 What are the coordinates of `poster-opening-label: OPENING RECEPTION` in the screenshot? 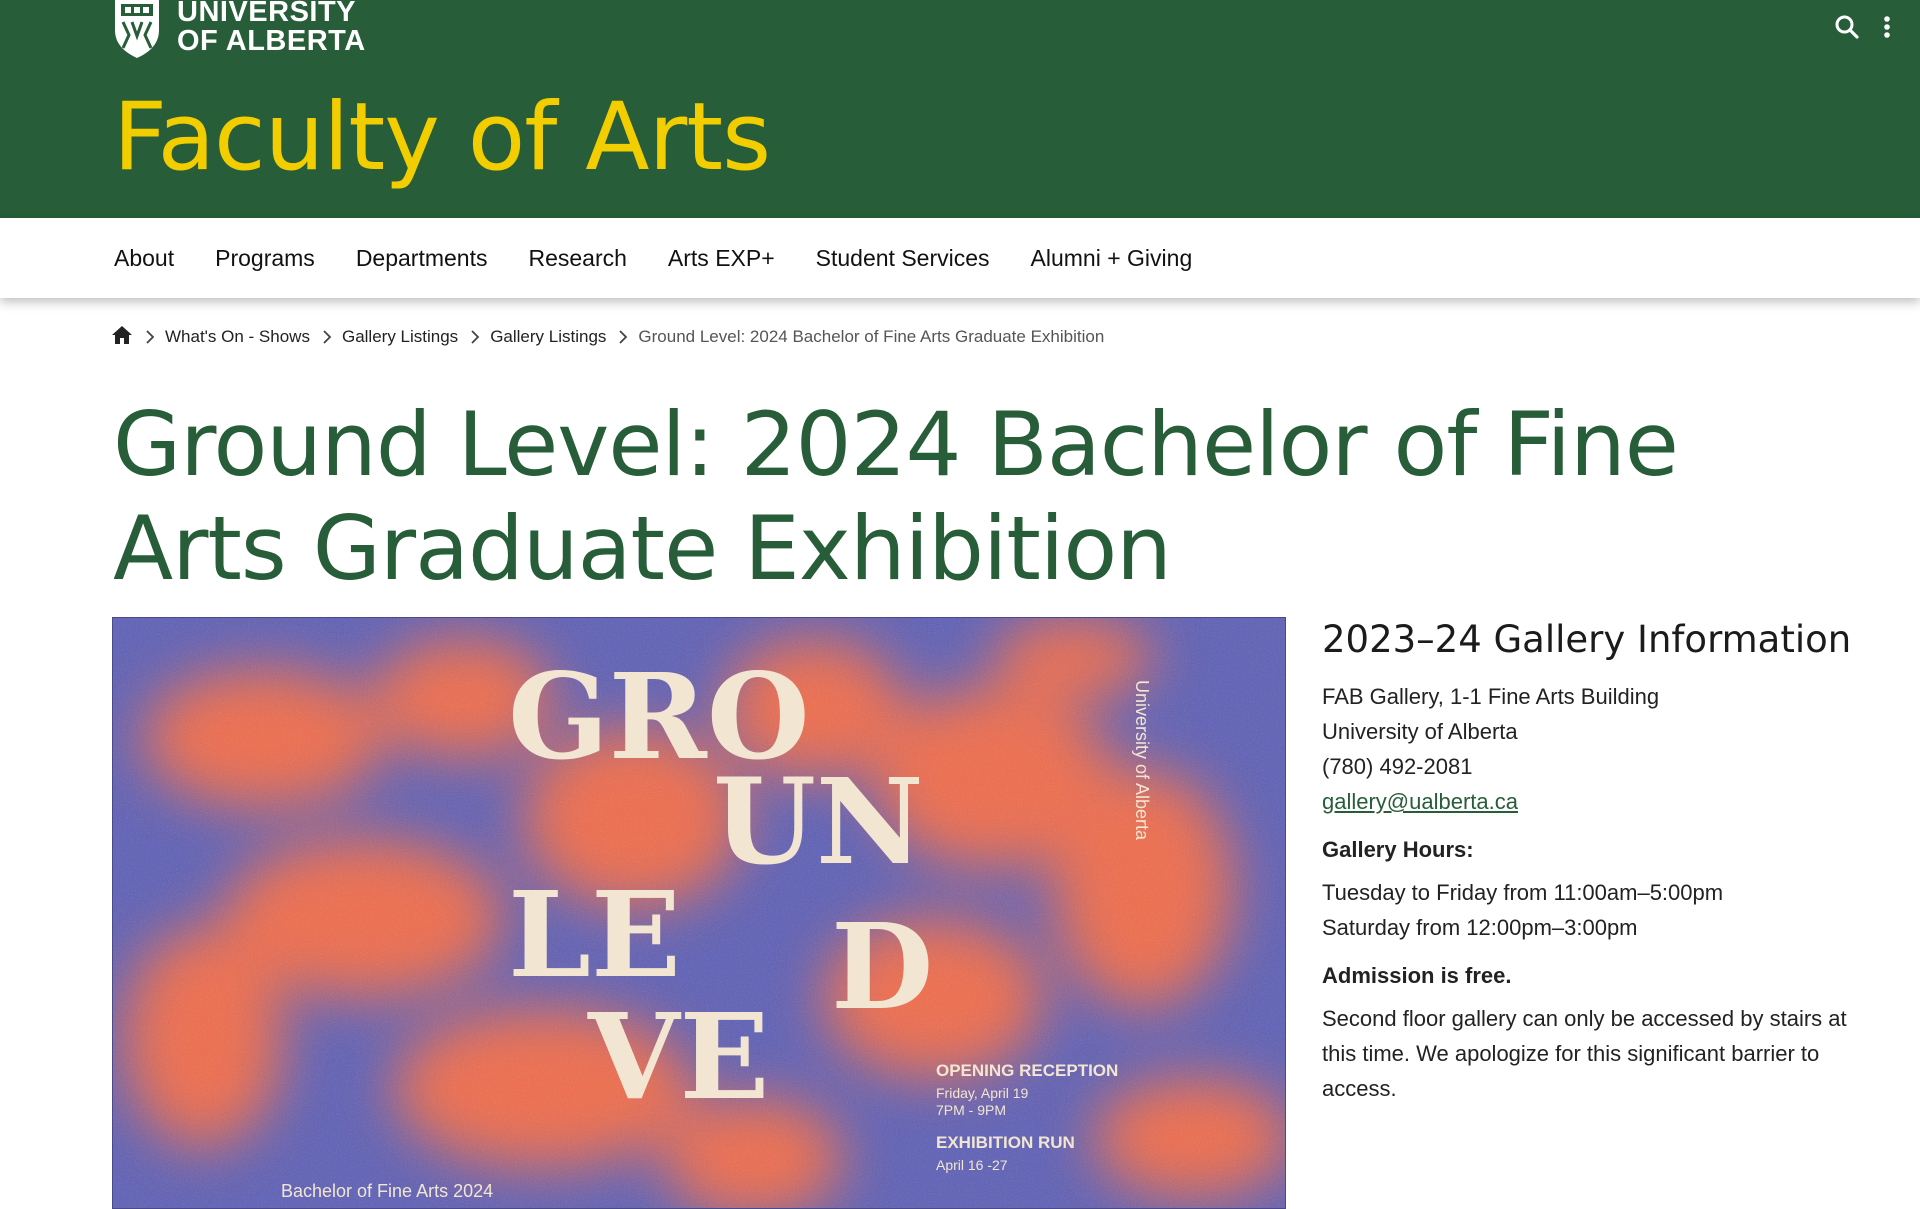 It's located at (1027, 1070).